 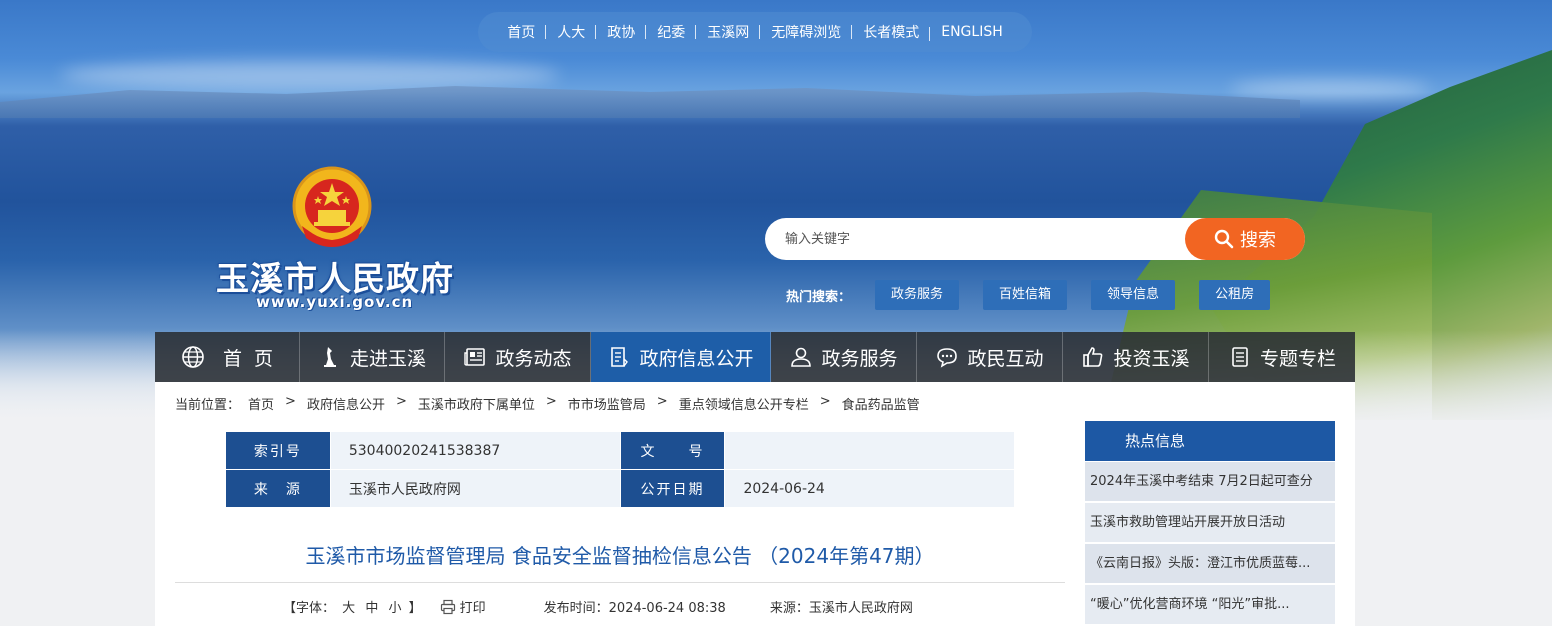 What do you see at coordinates (1093, 357) in the screenshot?
I see `thumbs-up-icon` at bounding box center [1093, 357].